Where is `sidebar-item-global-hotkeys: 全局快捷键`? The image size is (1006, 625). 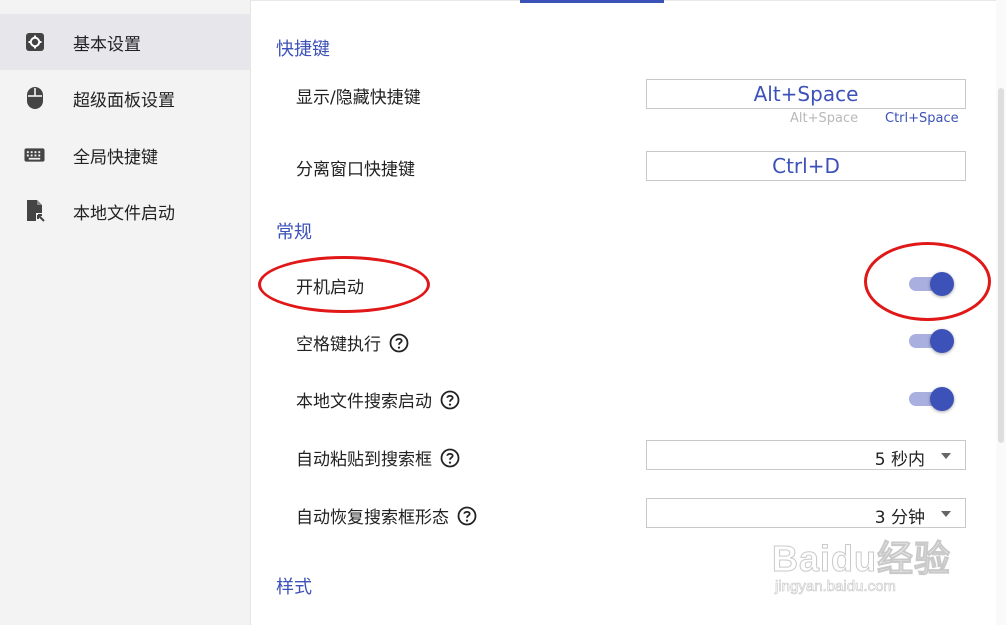 sidebar-item-global-hotkeys: 全局快捷键 is located at coordinates (125, 155).